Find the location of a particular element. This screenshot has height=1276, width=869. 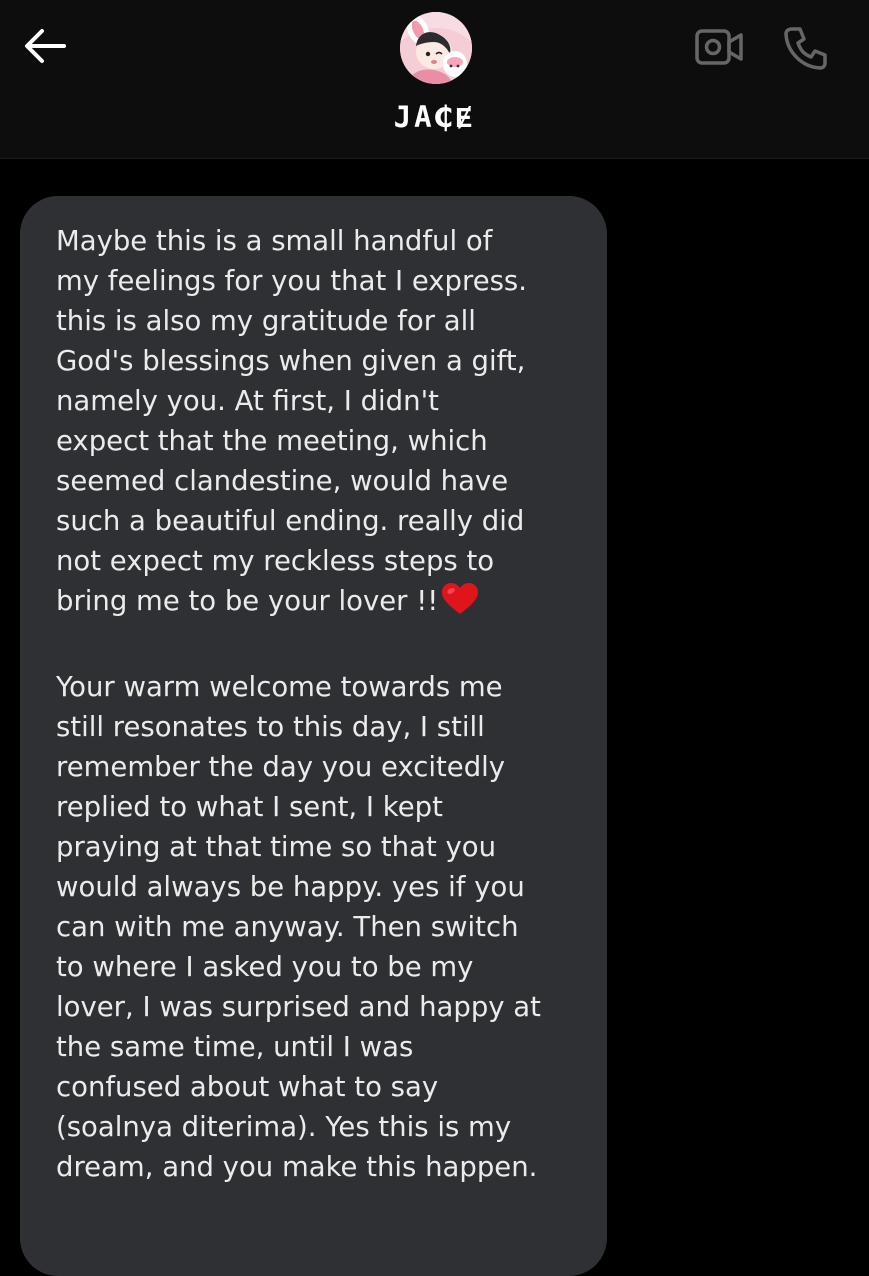

contact-name: JA₵Ɇ is located at coordinates (434, 118).